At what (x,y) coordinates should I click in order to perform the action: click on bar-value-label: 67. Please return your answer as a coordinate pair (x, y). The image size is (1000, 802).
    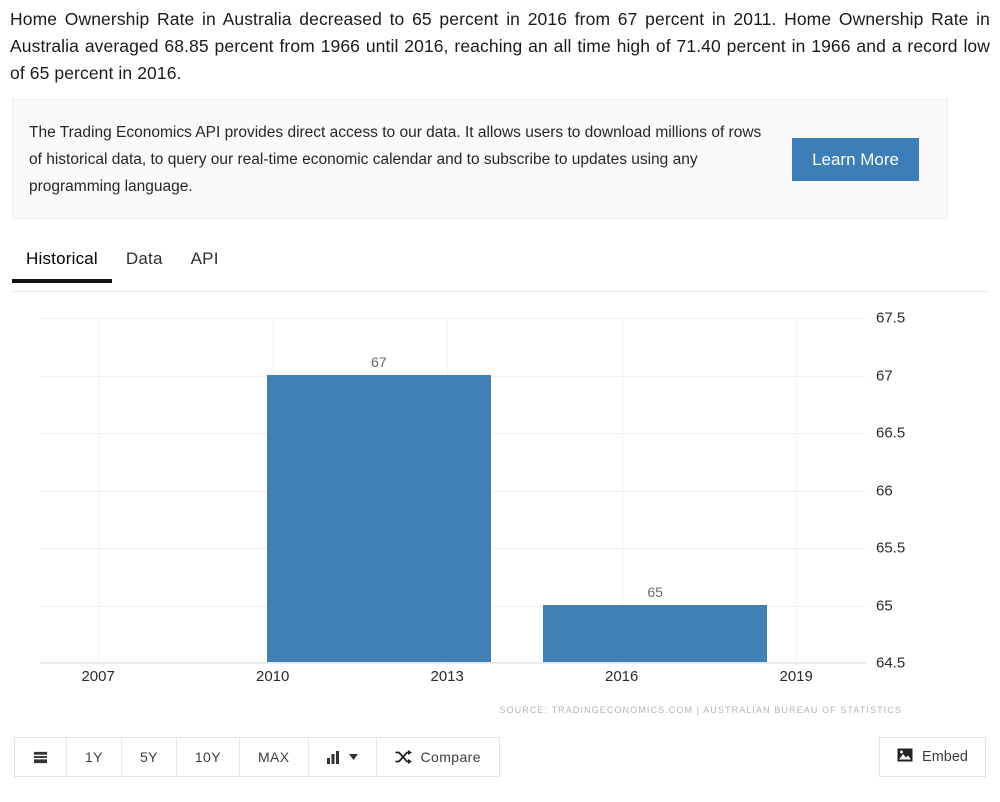
    Looking at the image, I should click on (379, 361).